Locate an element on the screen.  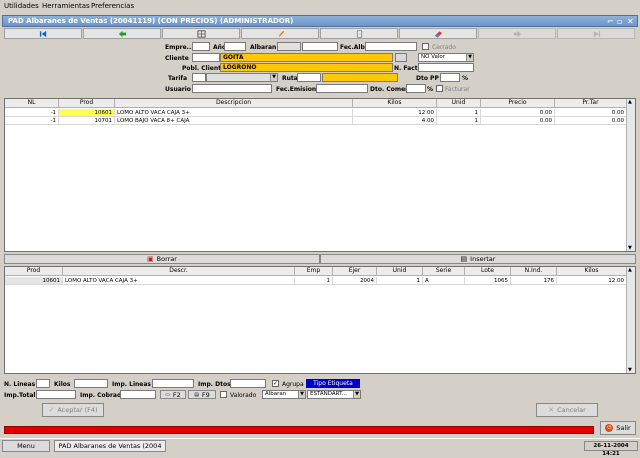
cell-emp: 1 is located at coordinates (314, 281).